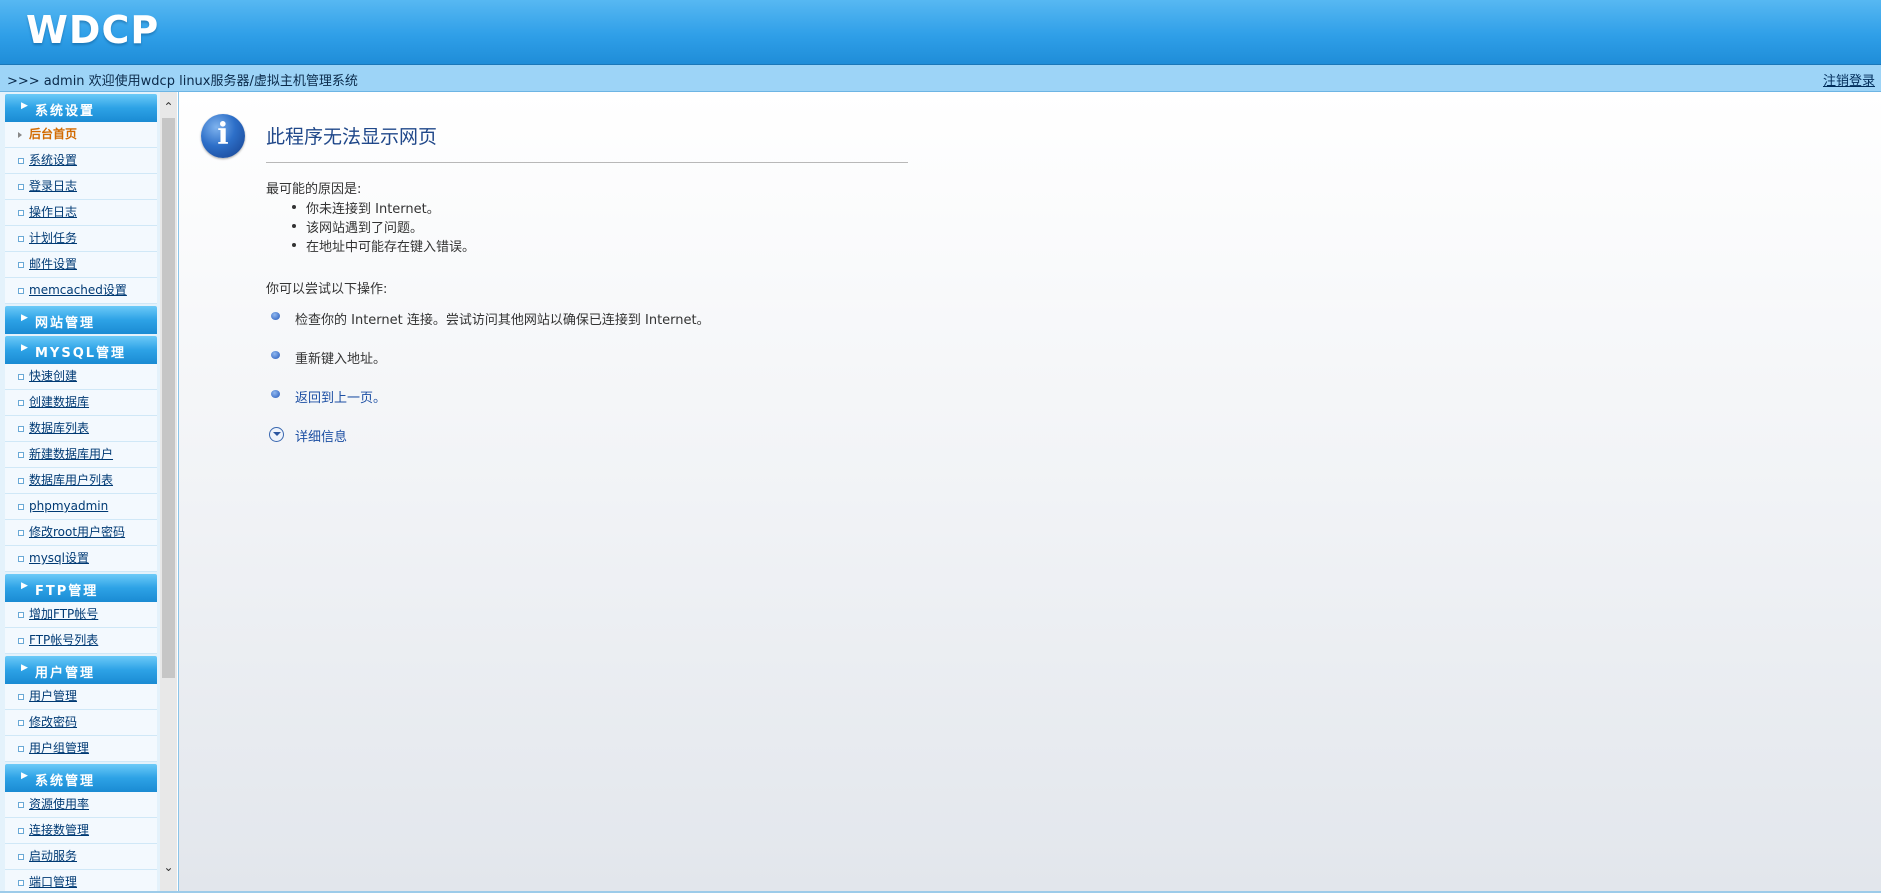 This screenshot has width=1881, height=893. I want to click on sidebar-item: 数据库用户列表, so click(81, 481).